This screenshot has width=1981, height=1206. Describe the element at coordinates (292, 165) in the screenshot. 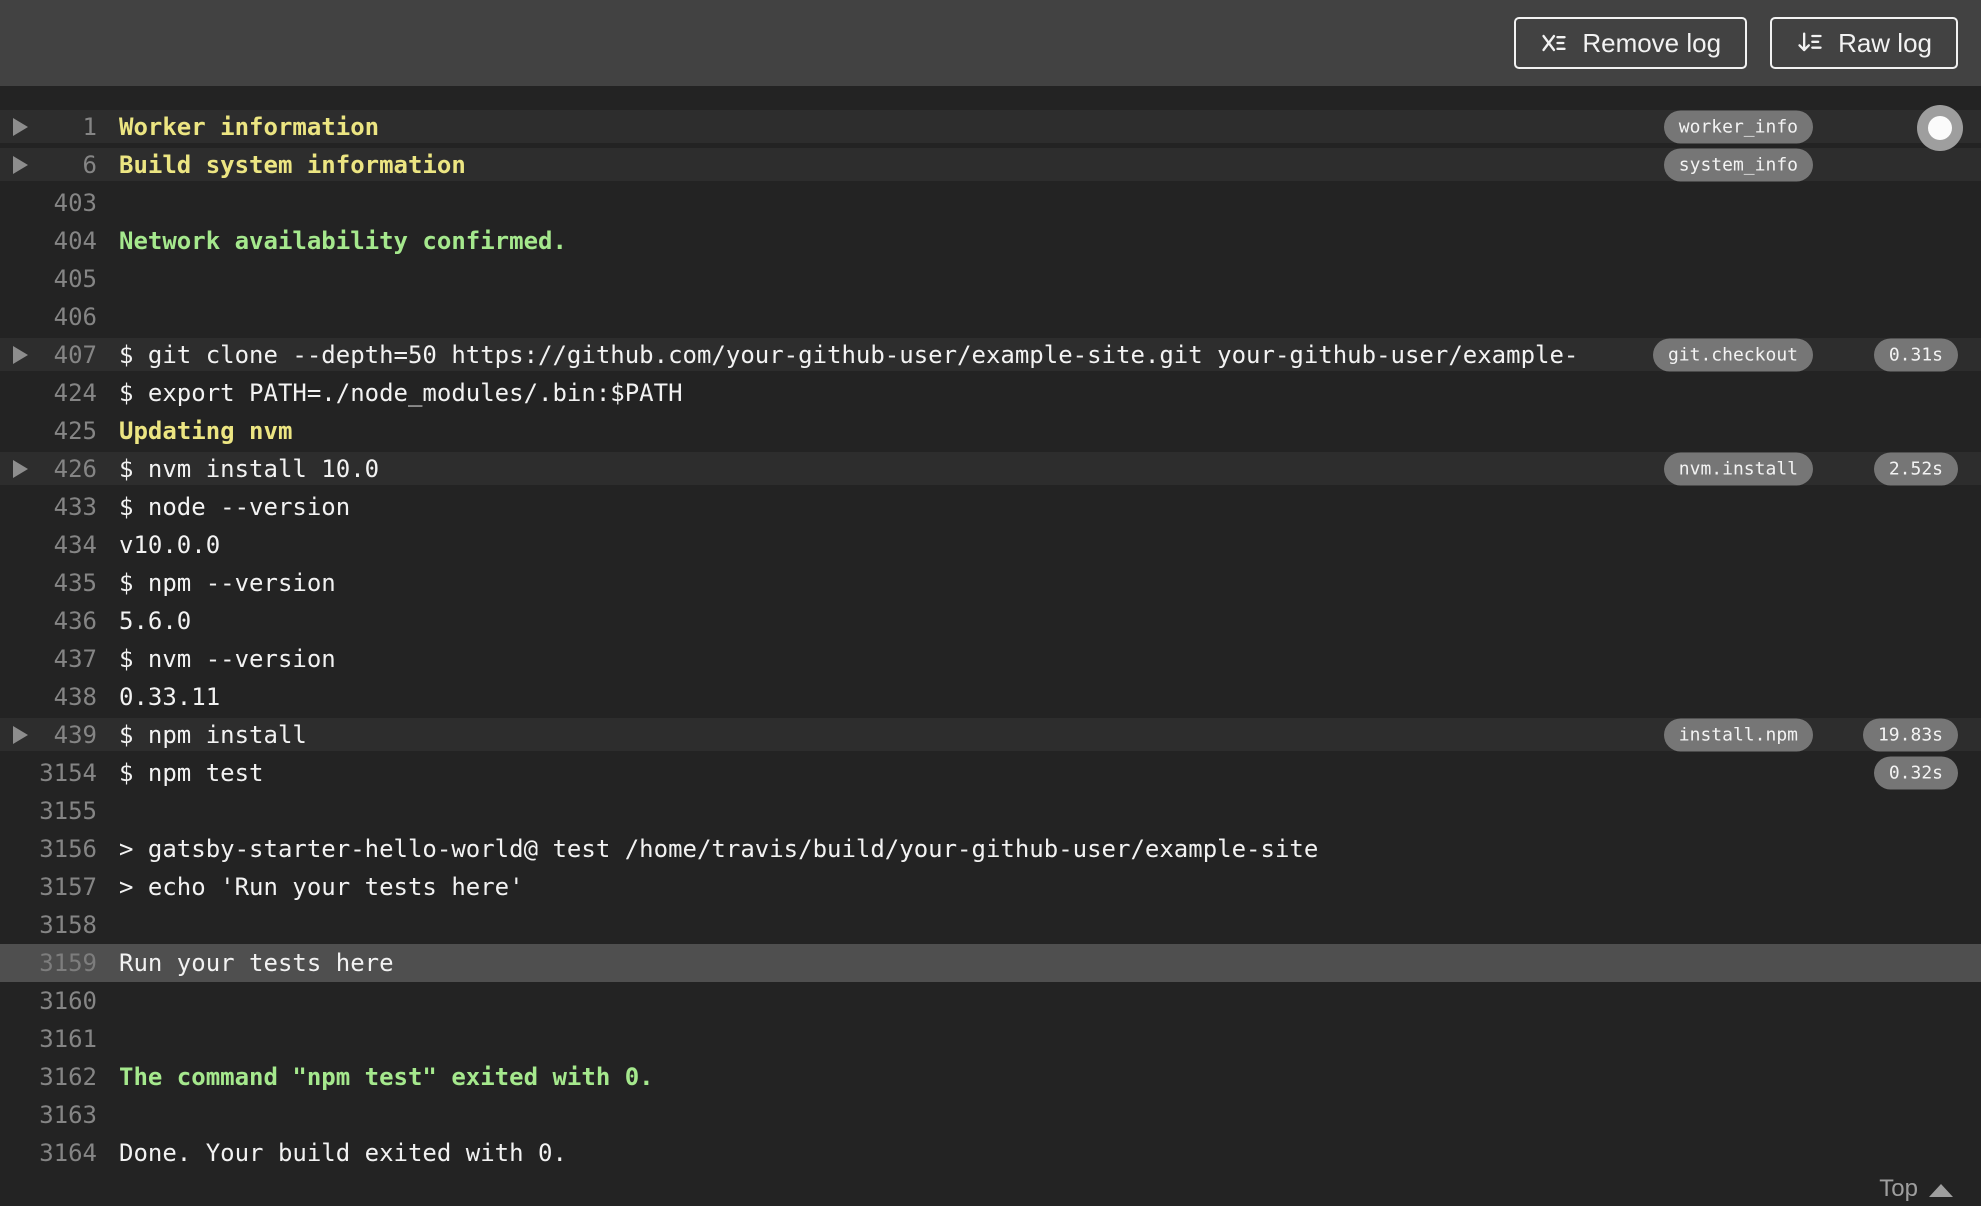

I see `log-text: Build system information` at that location.